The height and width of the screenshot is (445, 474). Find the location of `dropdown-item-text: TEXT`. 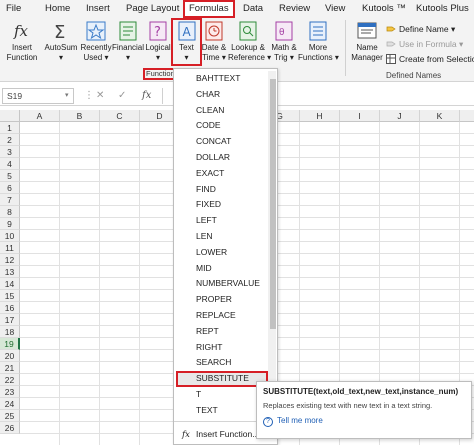

dropdown-item-text: TEXT is located at coordinates (221, 411).